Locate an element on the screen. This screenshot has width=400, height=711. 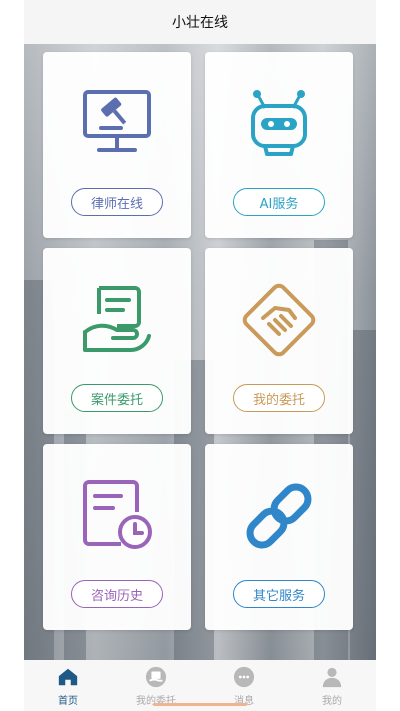
link-icon is located at coordinates (279, 516).